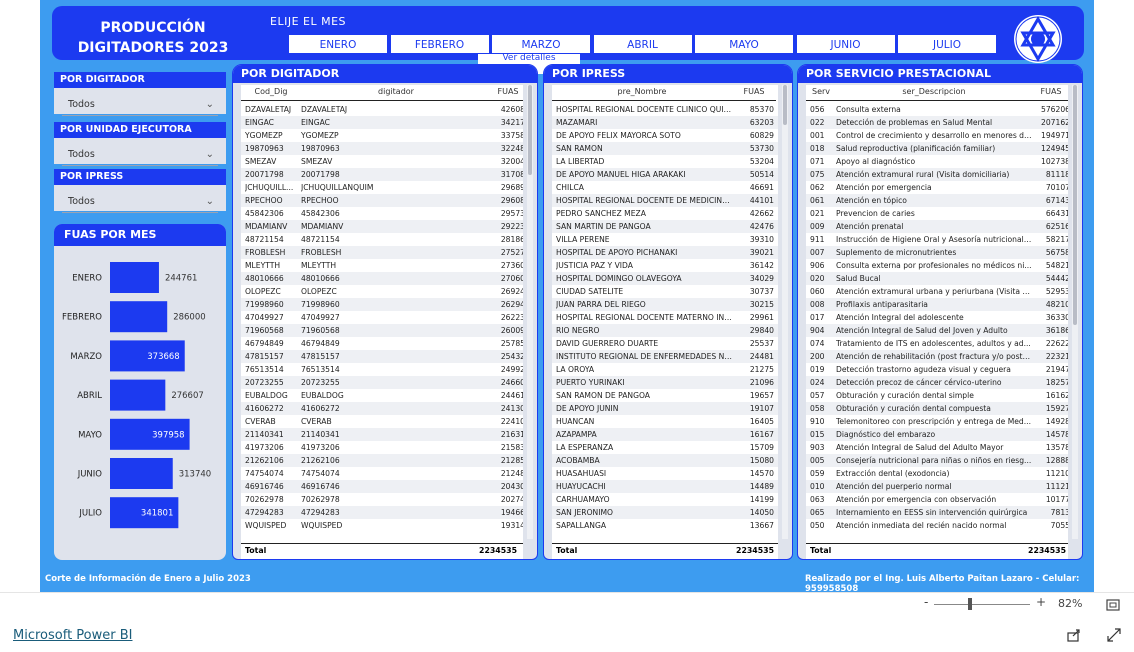  Describe the element at coordinates (1041, 602) in the screenshot. I see `zoom-in-button: +` at that location.